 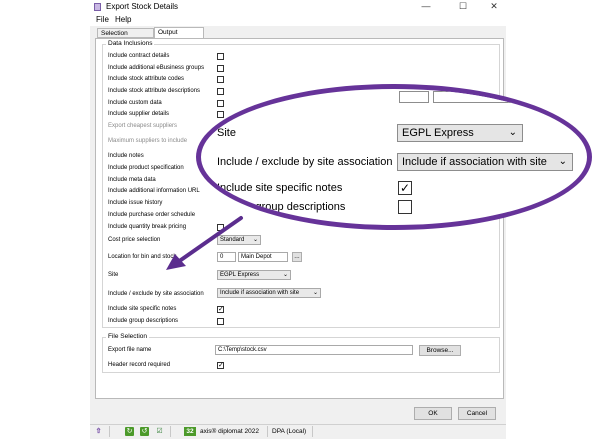 What do you see at coordinates (209, 240) in the screenshot?
I see `arrow-shaft` at bounding box center [209, 240].